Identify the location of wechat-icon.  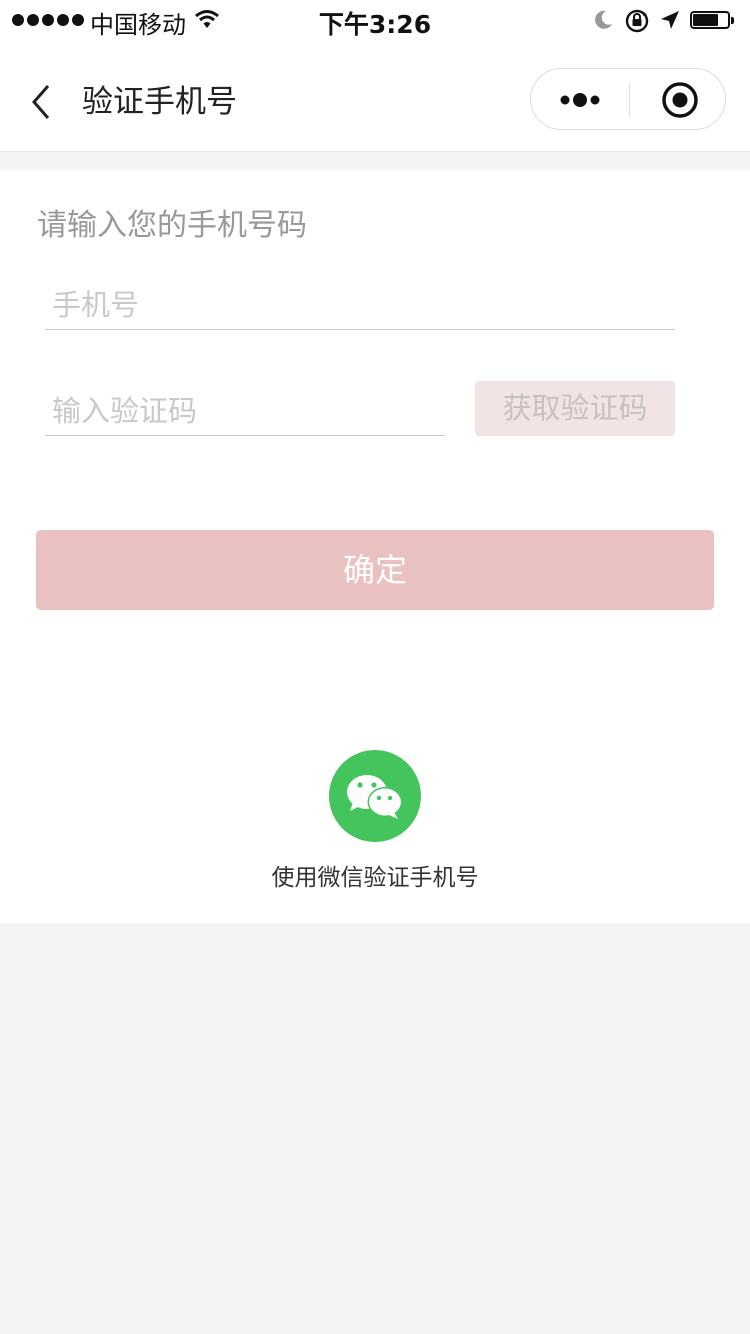
(375, 797).